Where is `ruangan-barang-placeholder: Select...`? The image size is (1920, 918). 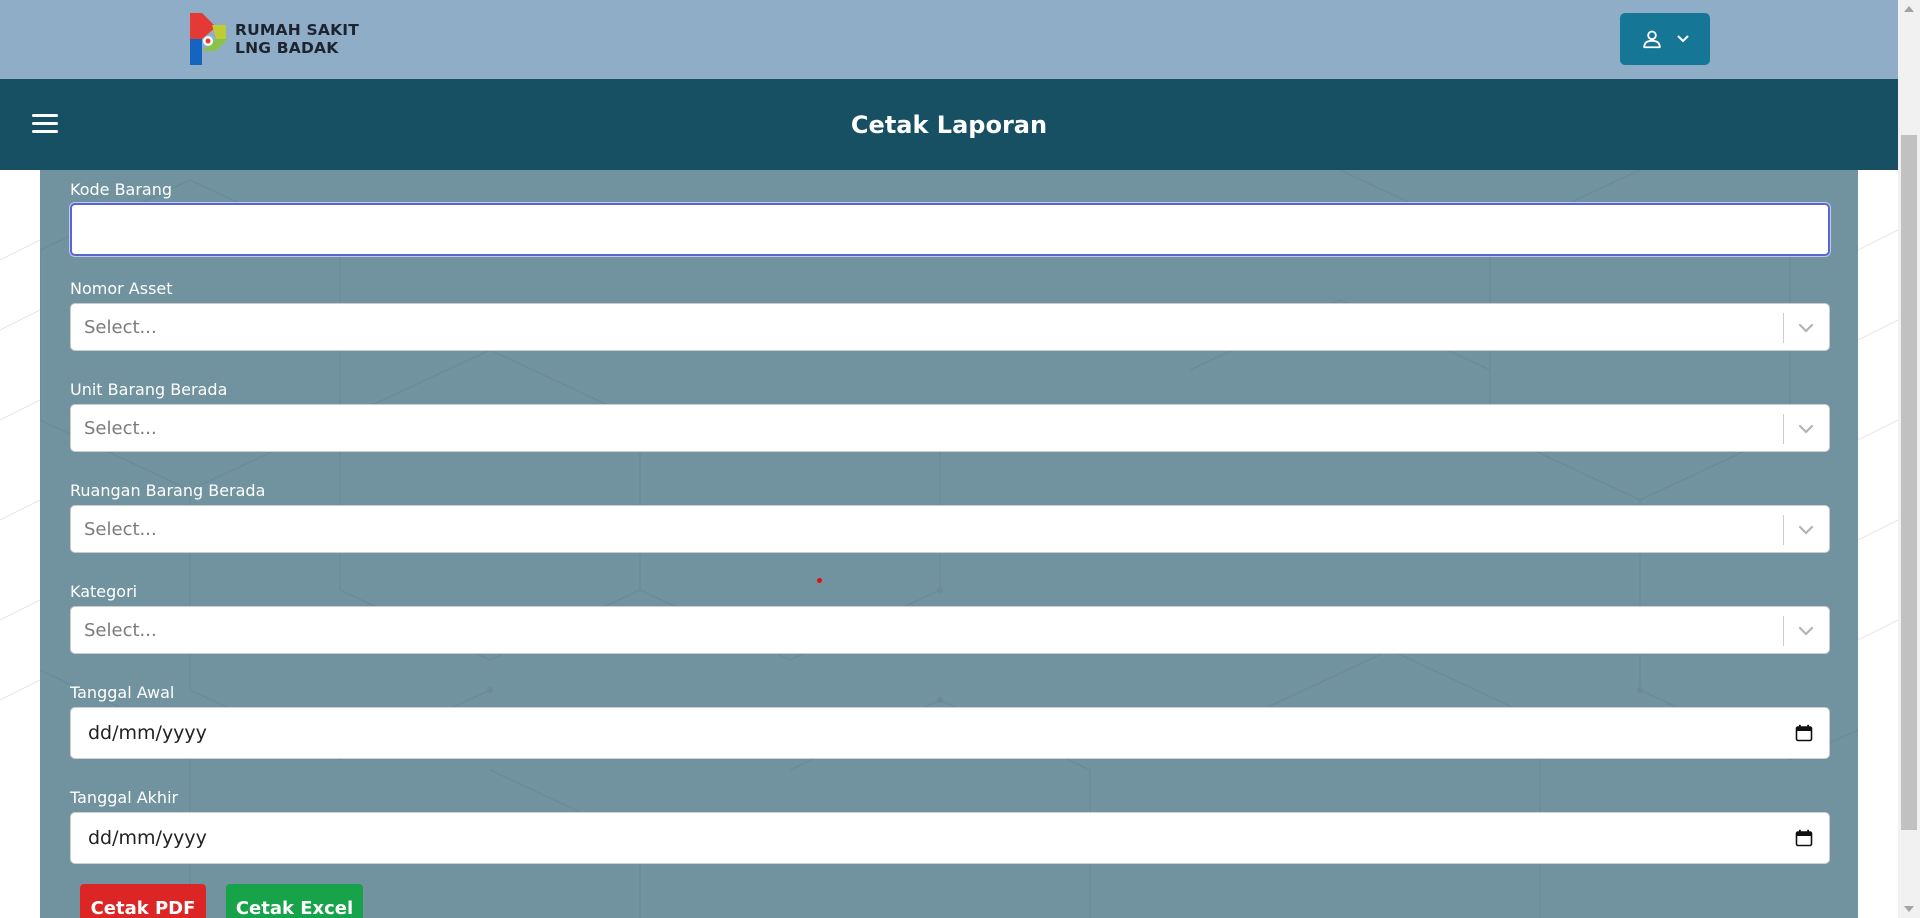 ruangan-barang-placeholder: Select... is located at coordinates (120, 529).